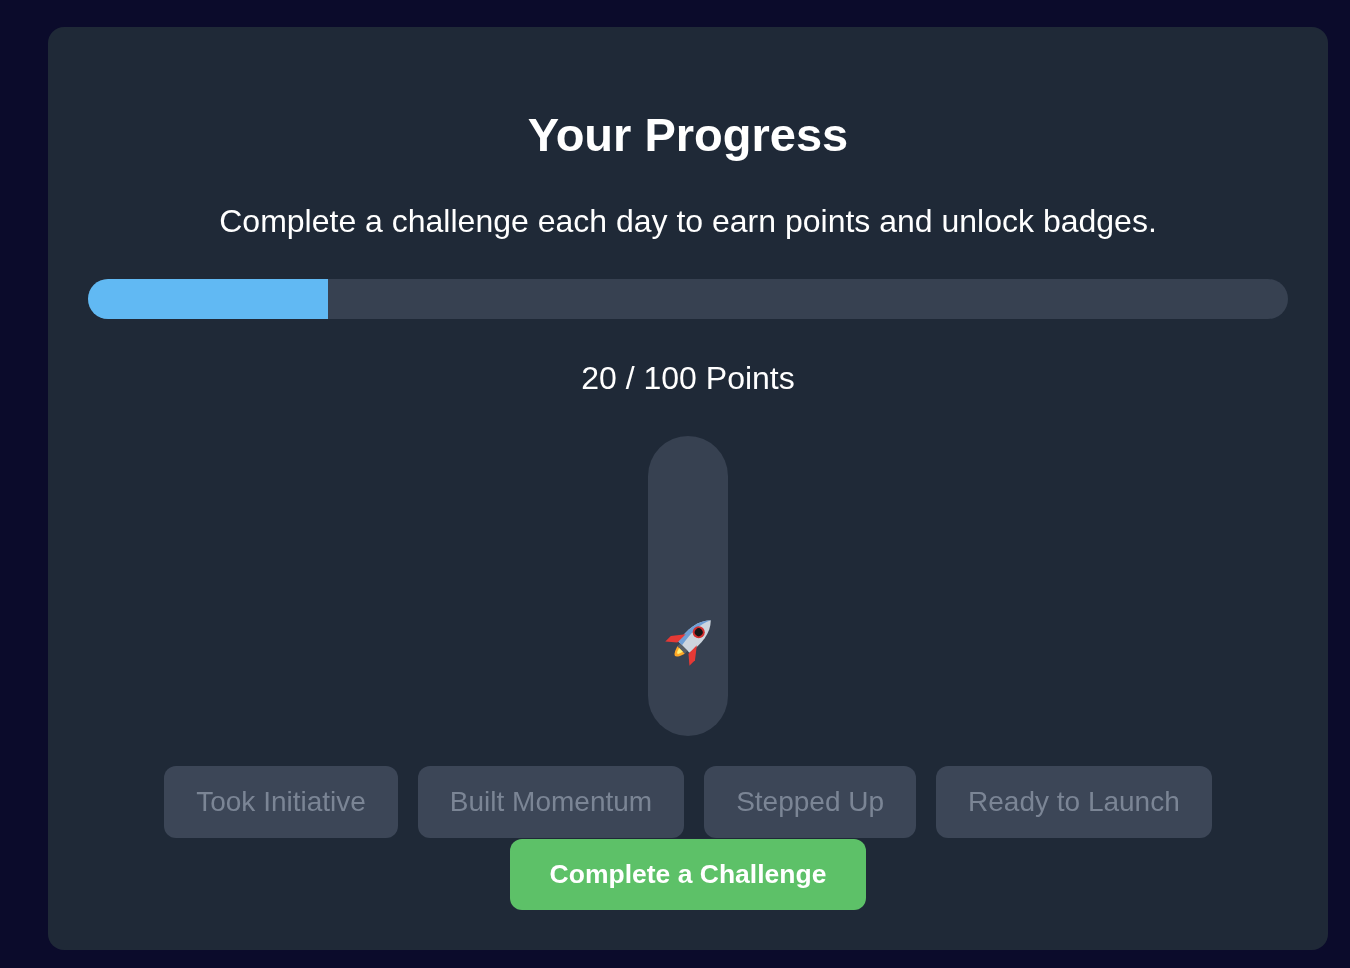 The width and height of the screenshot is (1350, 968). I want to click on card-title: Your Progress, so click(688, 135).